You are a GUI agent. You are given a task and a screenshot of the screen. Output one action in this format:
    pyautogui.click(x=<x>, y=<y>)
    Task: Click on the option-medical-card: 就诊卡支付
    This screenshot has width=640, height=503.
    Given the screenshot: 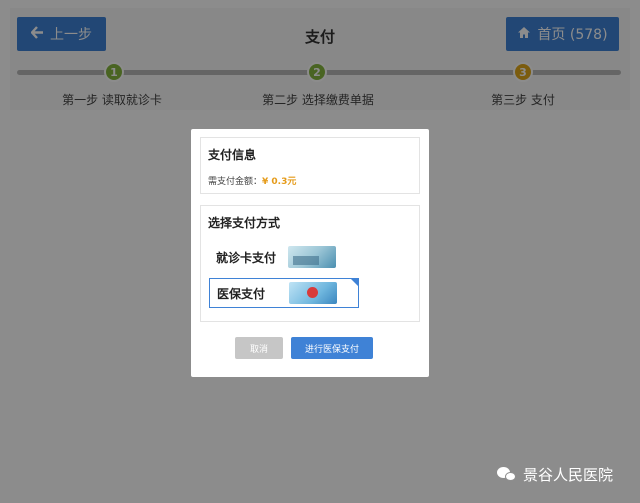 What is the action you would take?
    pyautogui.click(x=284, y=257)
    